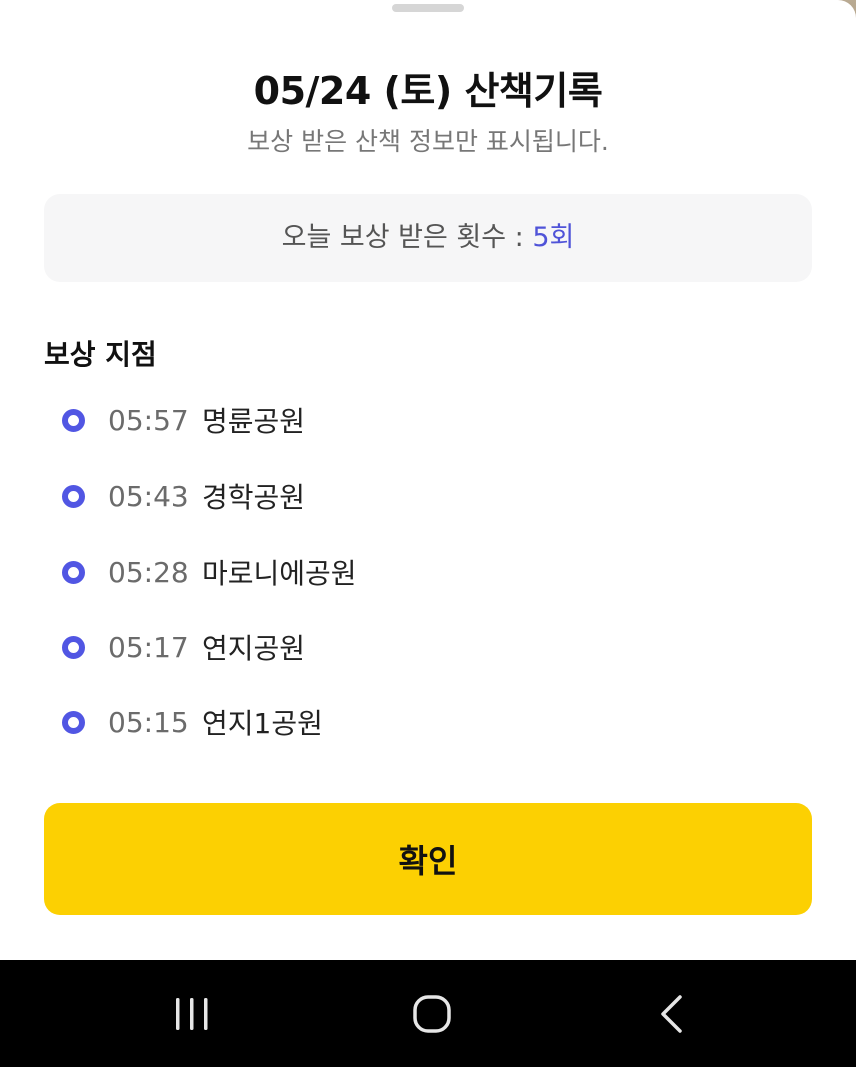 The image size is (856, 1067). I want to click on reward-count-label: 오늘 보상 받은 횟수 :, so click(407, 237).